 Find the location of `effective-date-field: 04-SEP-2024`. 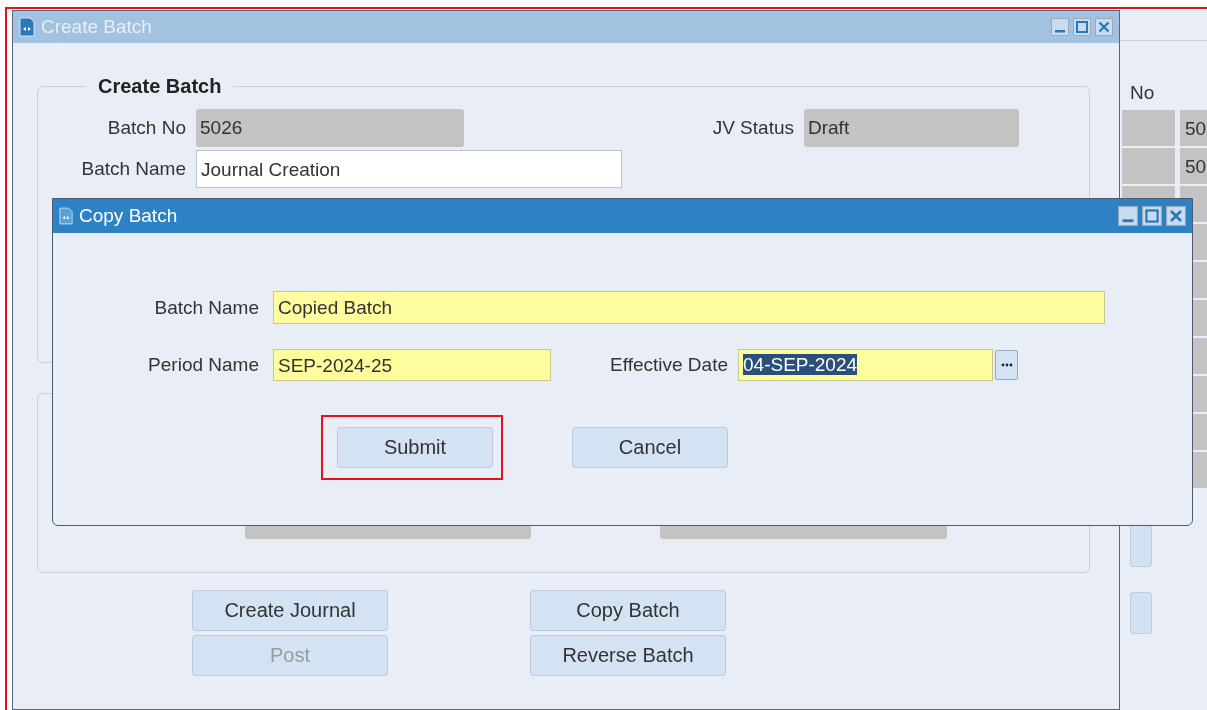

effective-date-field: 04-SEP-2024 is located at coordinates (865, 365).